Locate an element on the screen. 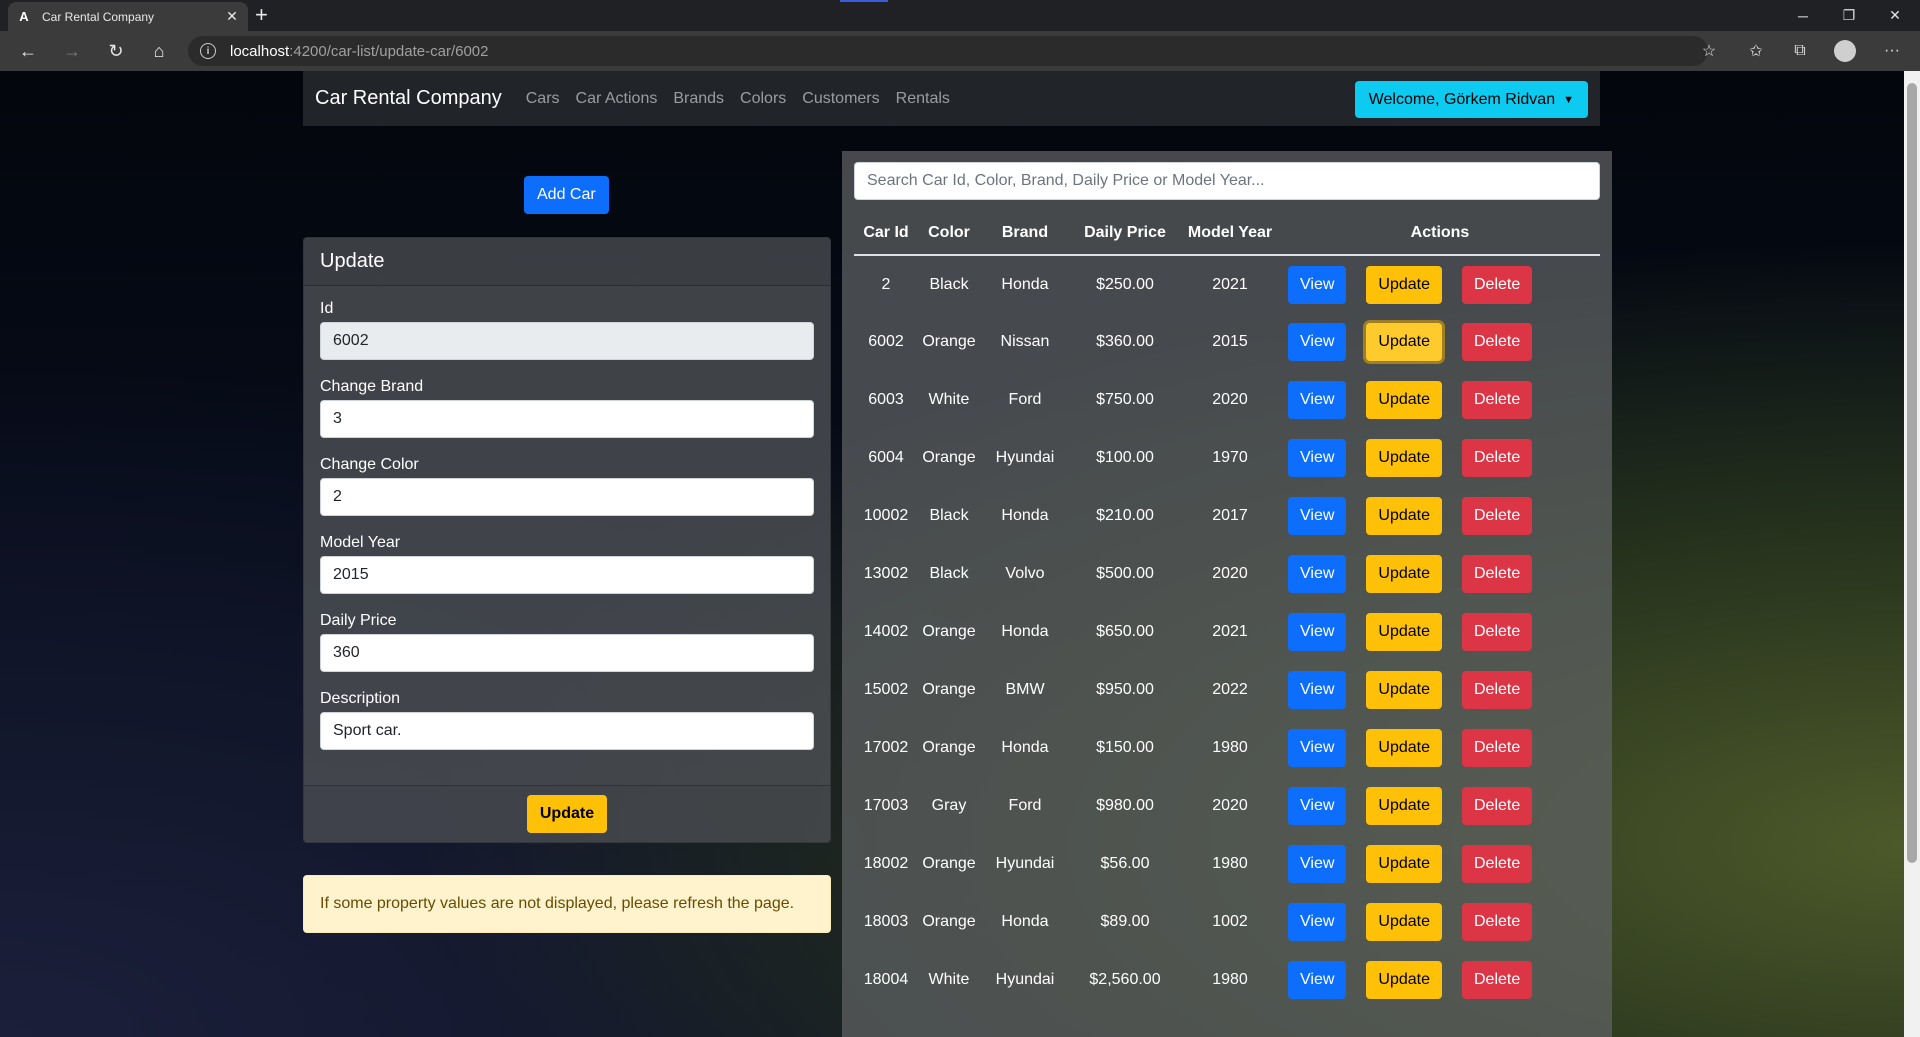 This screenshot has width=1920, height=1037. collections-icon: ⧉ is located at coordinates (1800, 51).